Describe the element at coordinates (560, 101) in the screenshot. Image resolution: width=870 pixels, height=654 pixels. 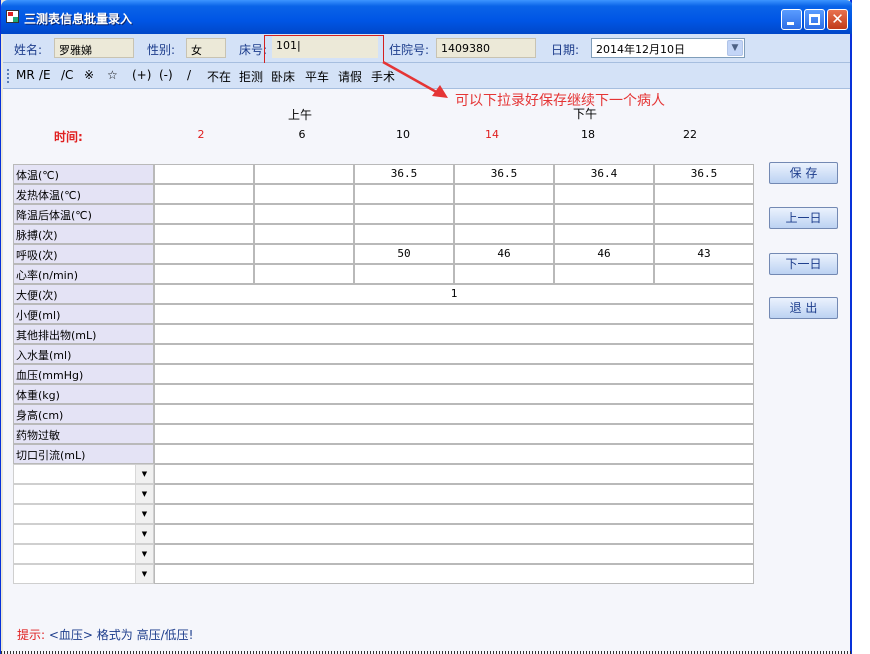
I see `annotation-text: 可以下拉录好保存继续下一个病人` at that location.